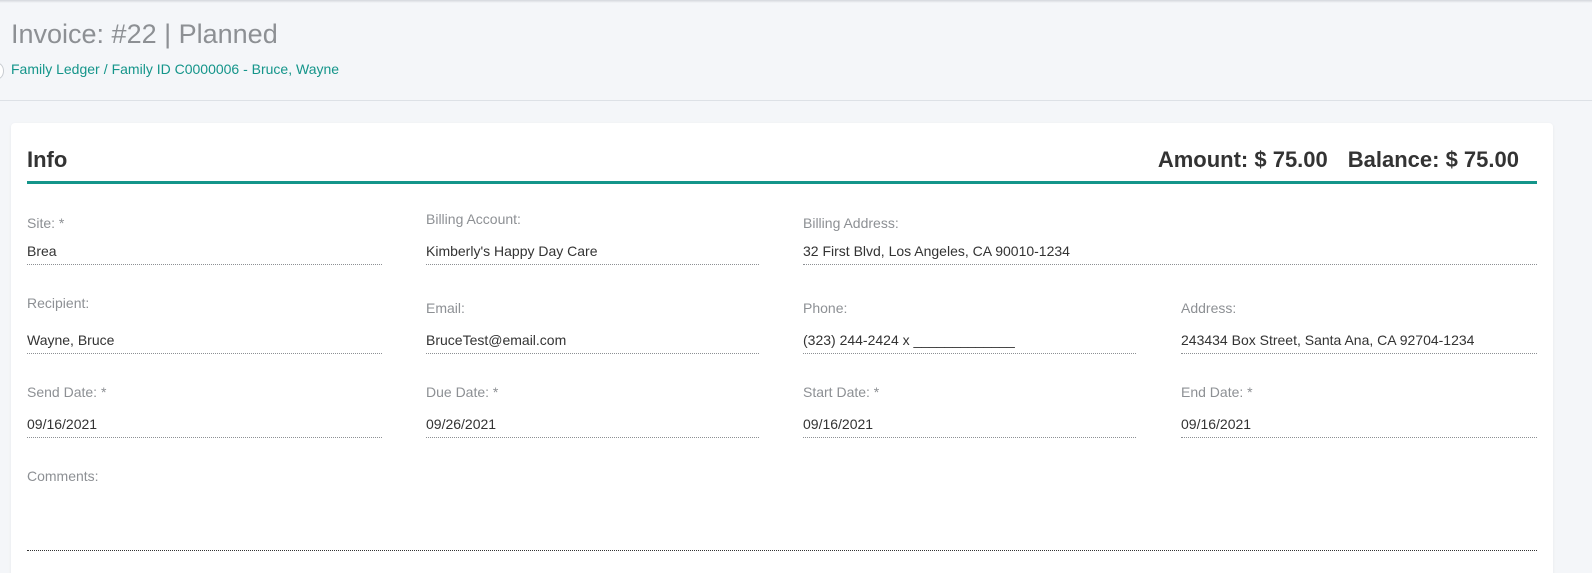 Image resolution: width=1592 pixels, height=573 pixels. I want to click on invoice-totals: Amount: $ 75.00 Balance: $ 75.00, so click(1328, 160).